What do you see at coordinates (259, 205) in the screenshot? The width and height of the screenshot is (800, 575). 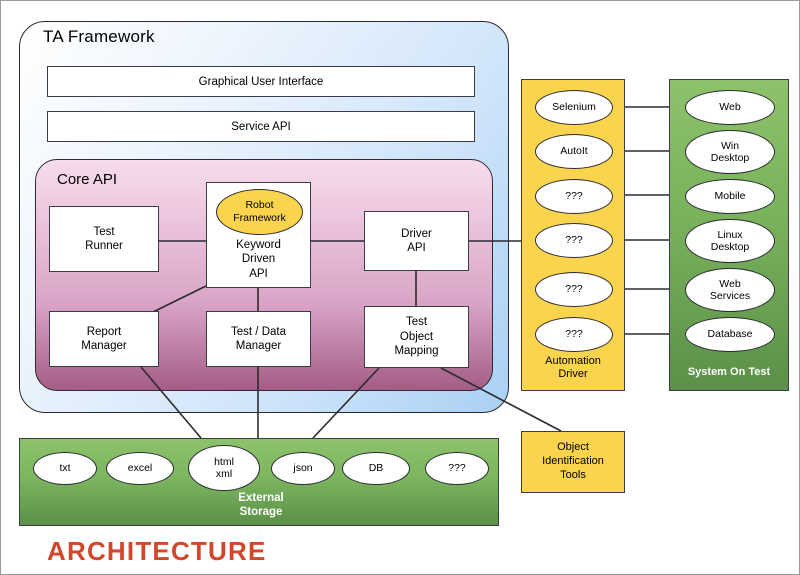 I see `robot-framework-label-line1: Robot` at bounding box center [259, 205].